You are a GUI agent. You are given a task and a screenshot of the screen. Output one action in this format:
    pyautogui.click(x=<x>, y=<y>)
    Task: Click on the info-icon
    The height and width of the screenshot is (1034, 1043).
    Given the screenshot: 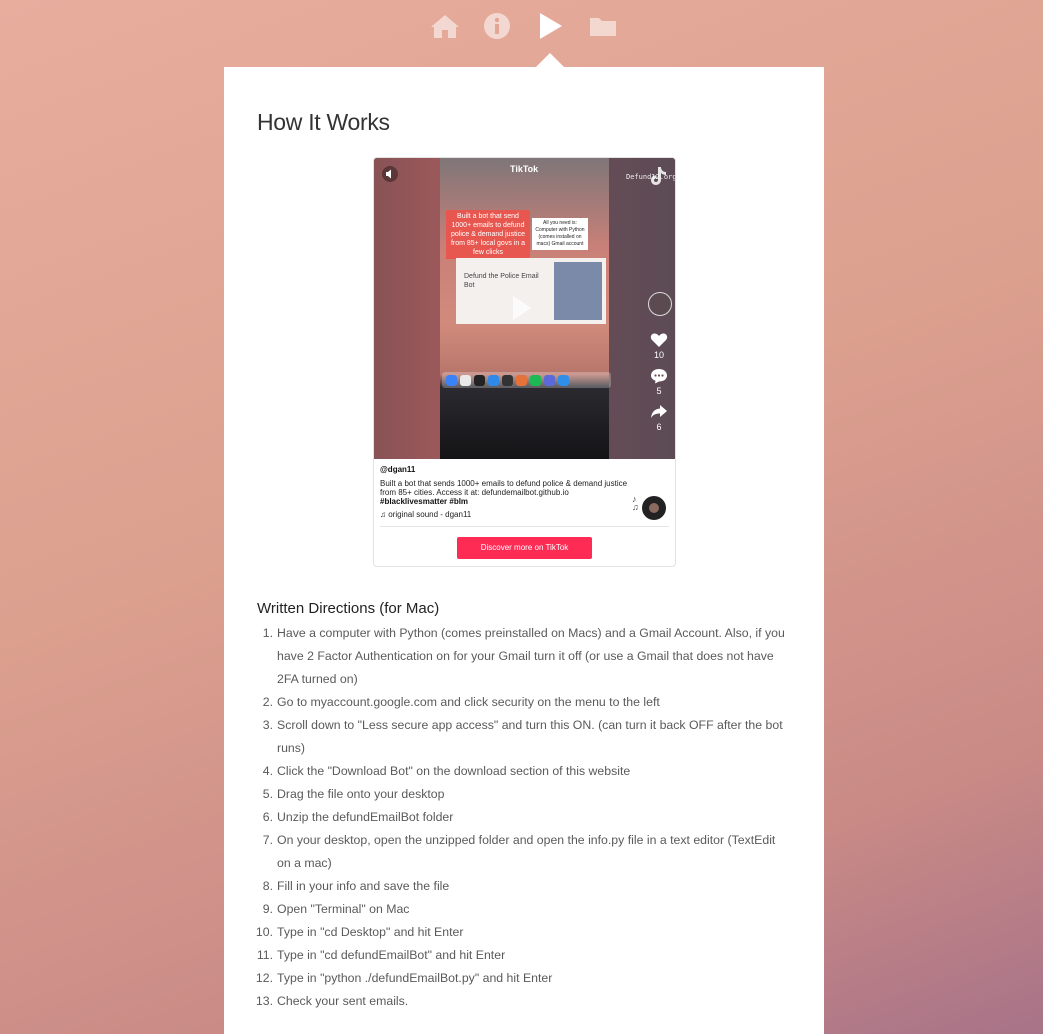 What is the action you would take?
    pyautogui.click(x=497, y=26)
    